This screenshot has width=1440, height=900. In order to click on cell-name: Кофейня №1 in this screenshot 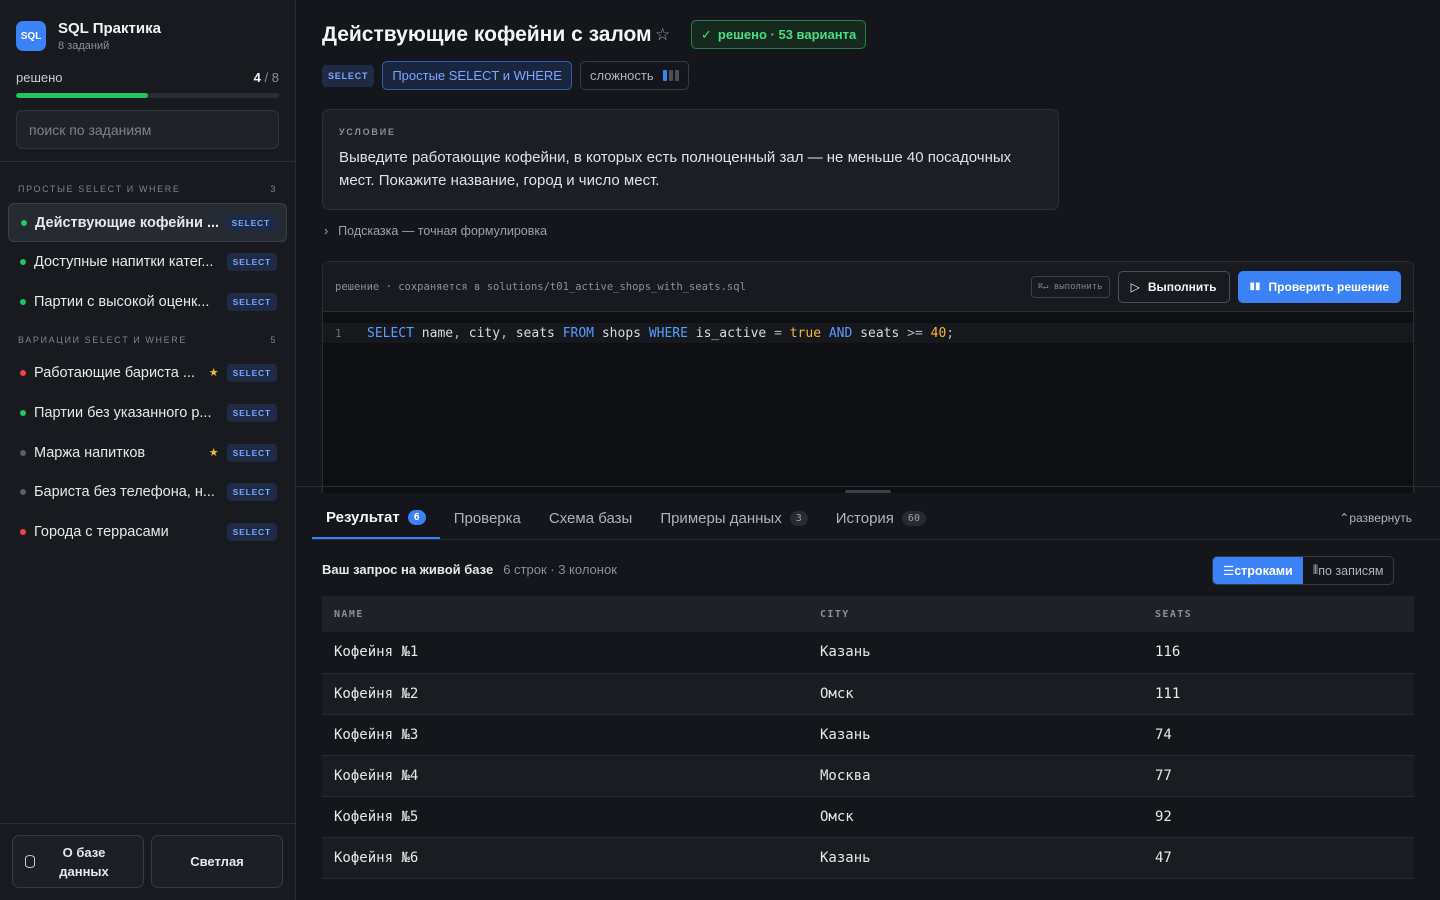, I will do `click(565, 653)`.